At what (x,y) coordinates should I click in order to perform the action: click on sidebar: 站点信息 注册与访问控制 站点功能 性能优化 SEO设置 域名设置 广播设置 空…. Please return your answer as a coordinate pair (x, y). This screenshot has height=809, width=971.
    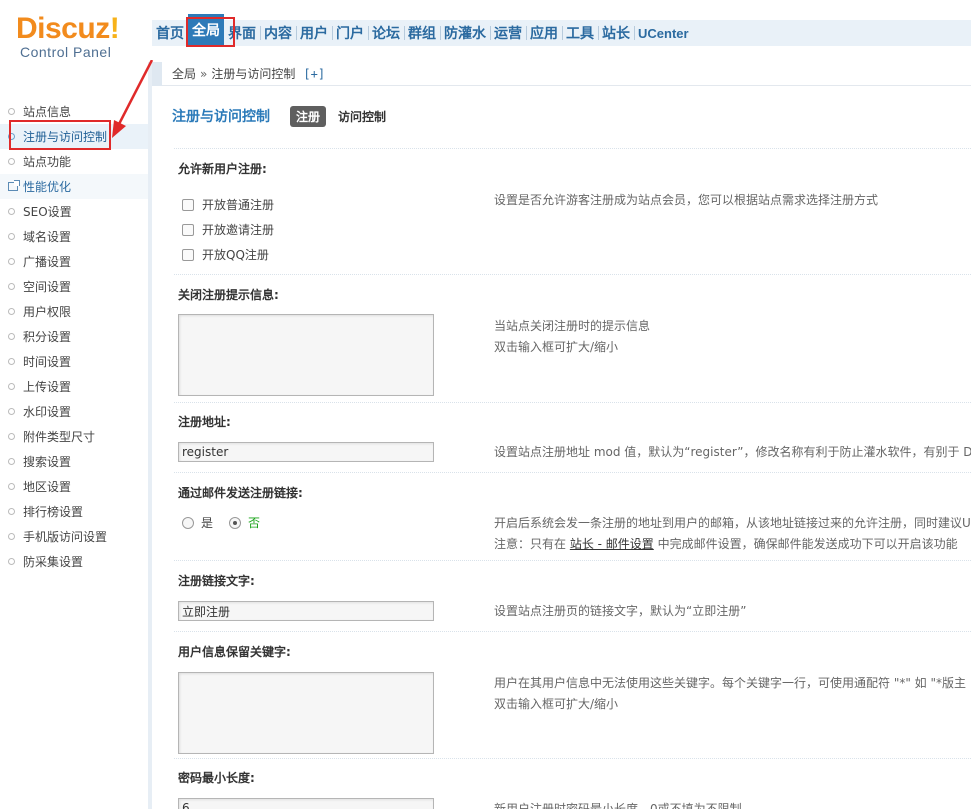
    Looking at the image, I should click on (76, 435).